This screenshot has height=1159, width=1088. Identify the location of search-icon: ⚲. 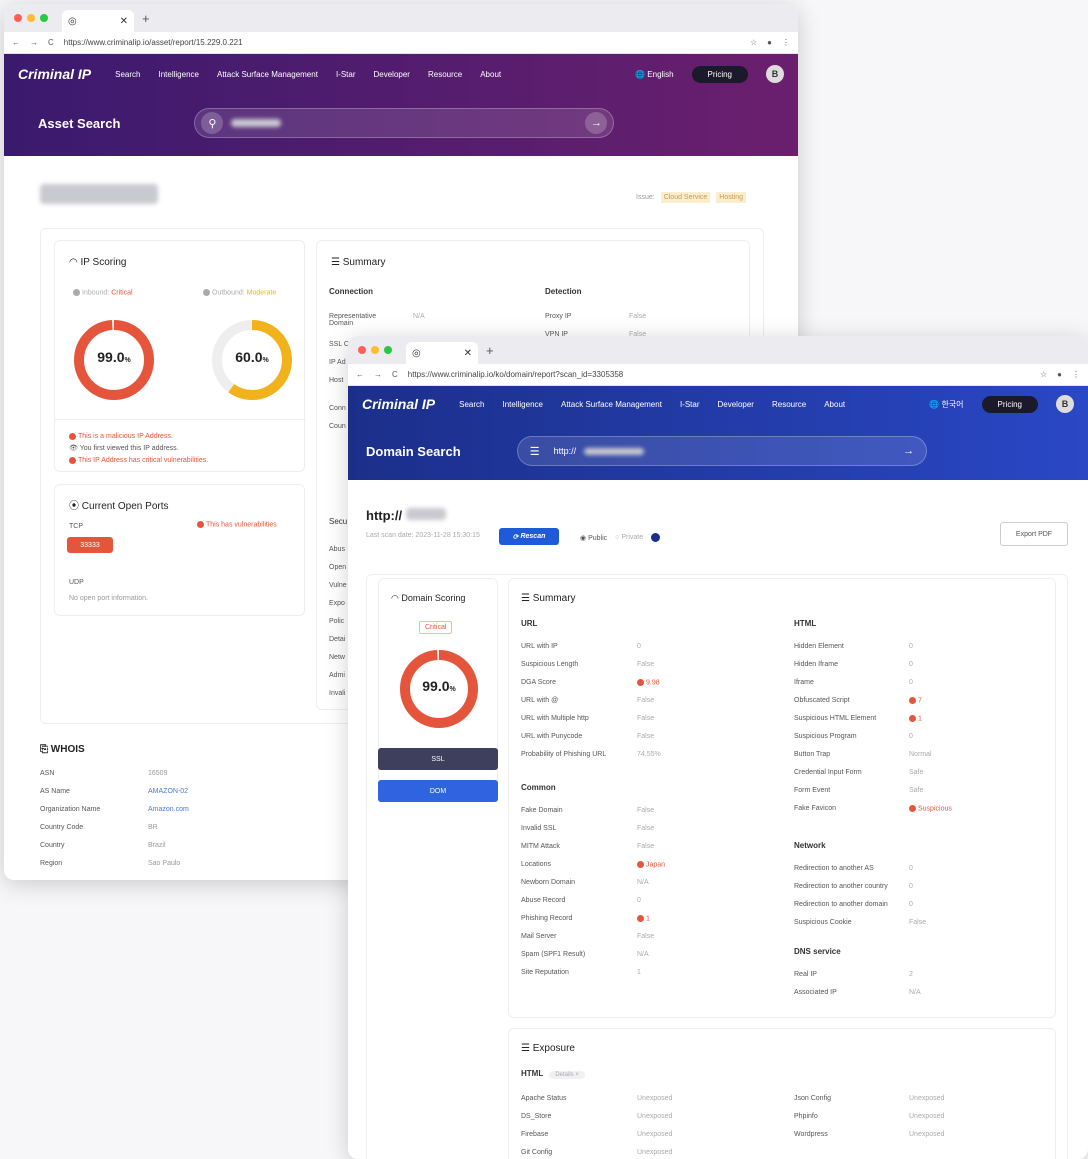
(212, 123).